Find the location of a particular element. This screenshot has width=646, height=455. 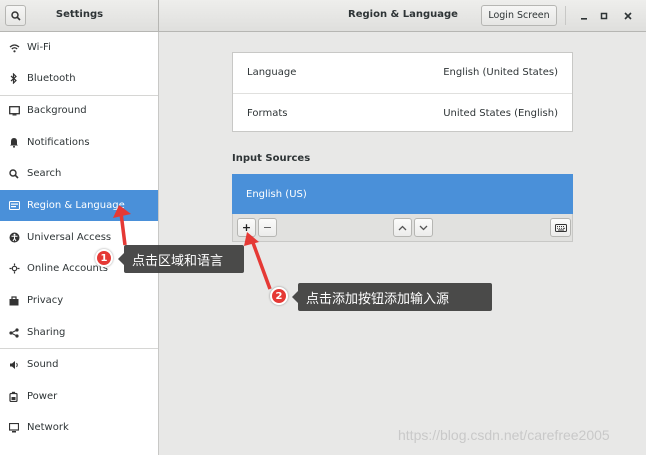

watermark: https://blog.csdn.net/carefree2005 is located at coordinates (504, 435).